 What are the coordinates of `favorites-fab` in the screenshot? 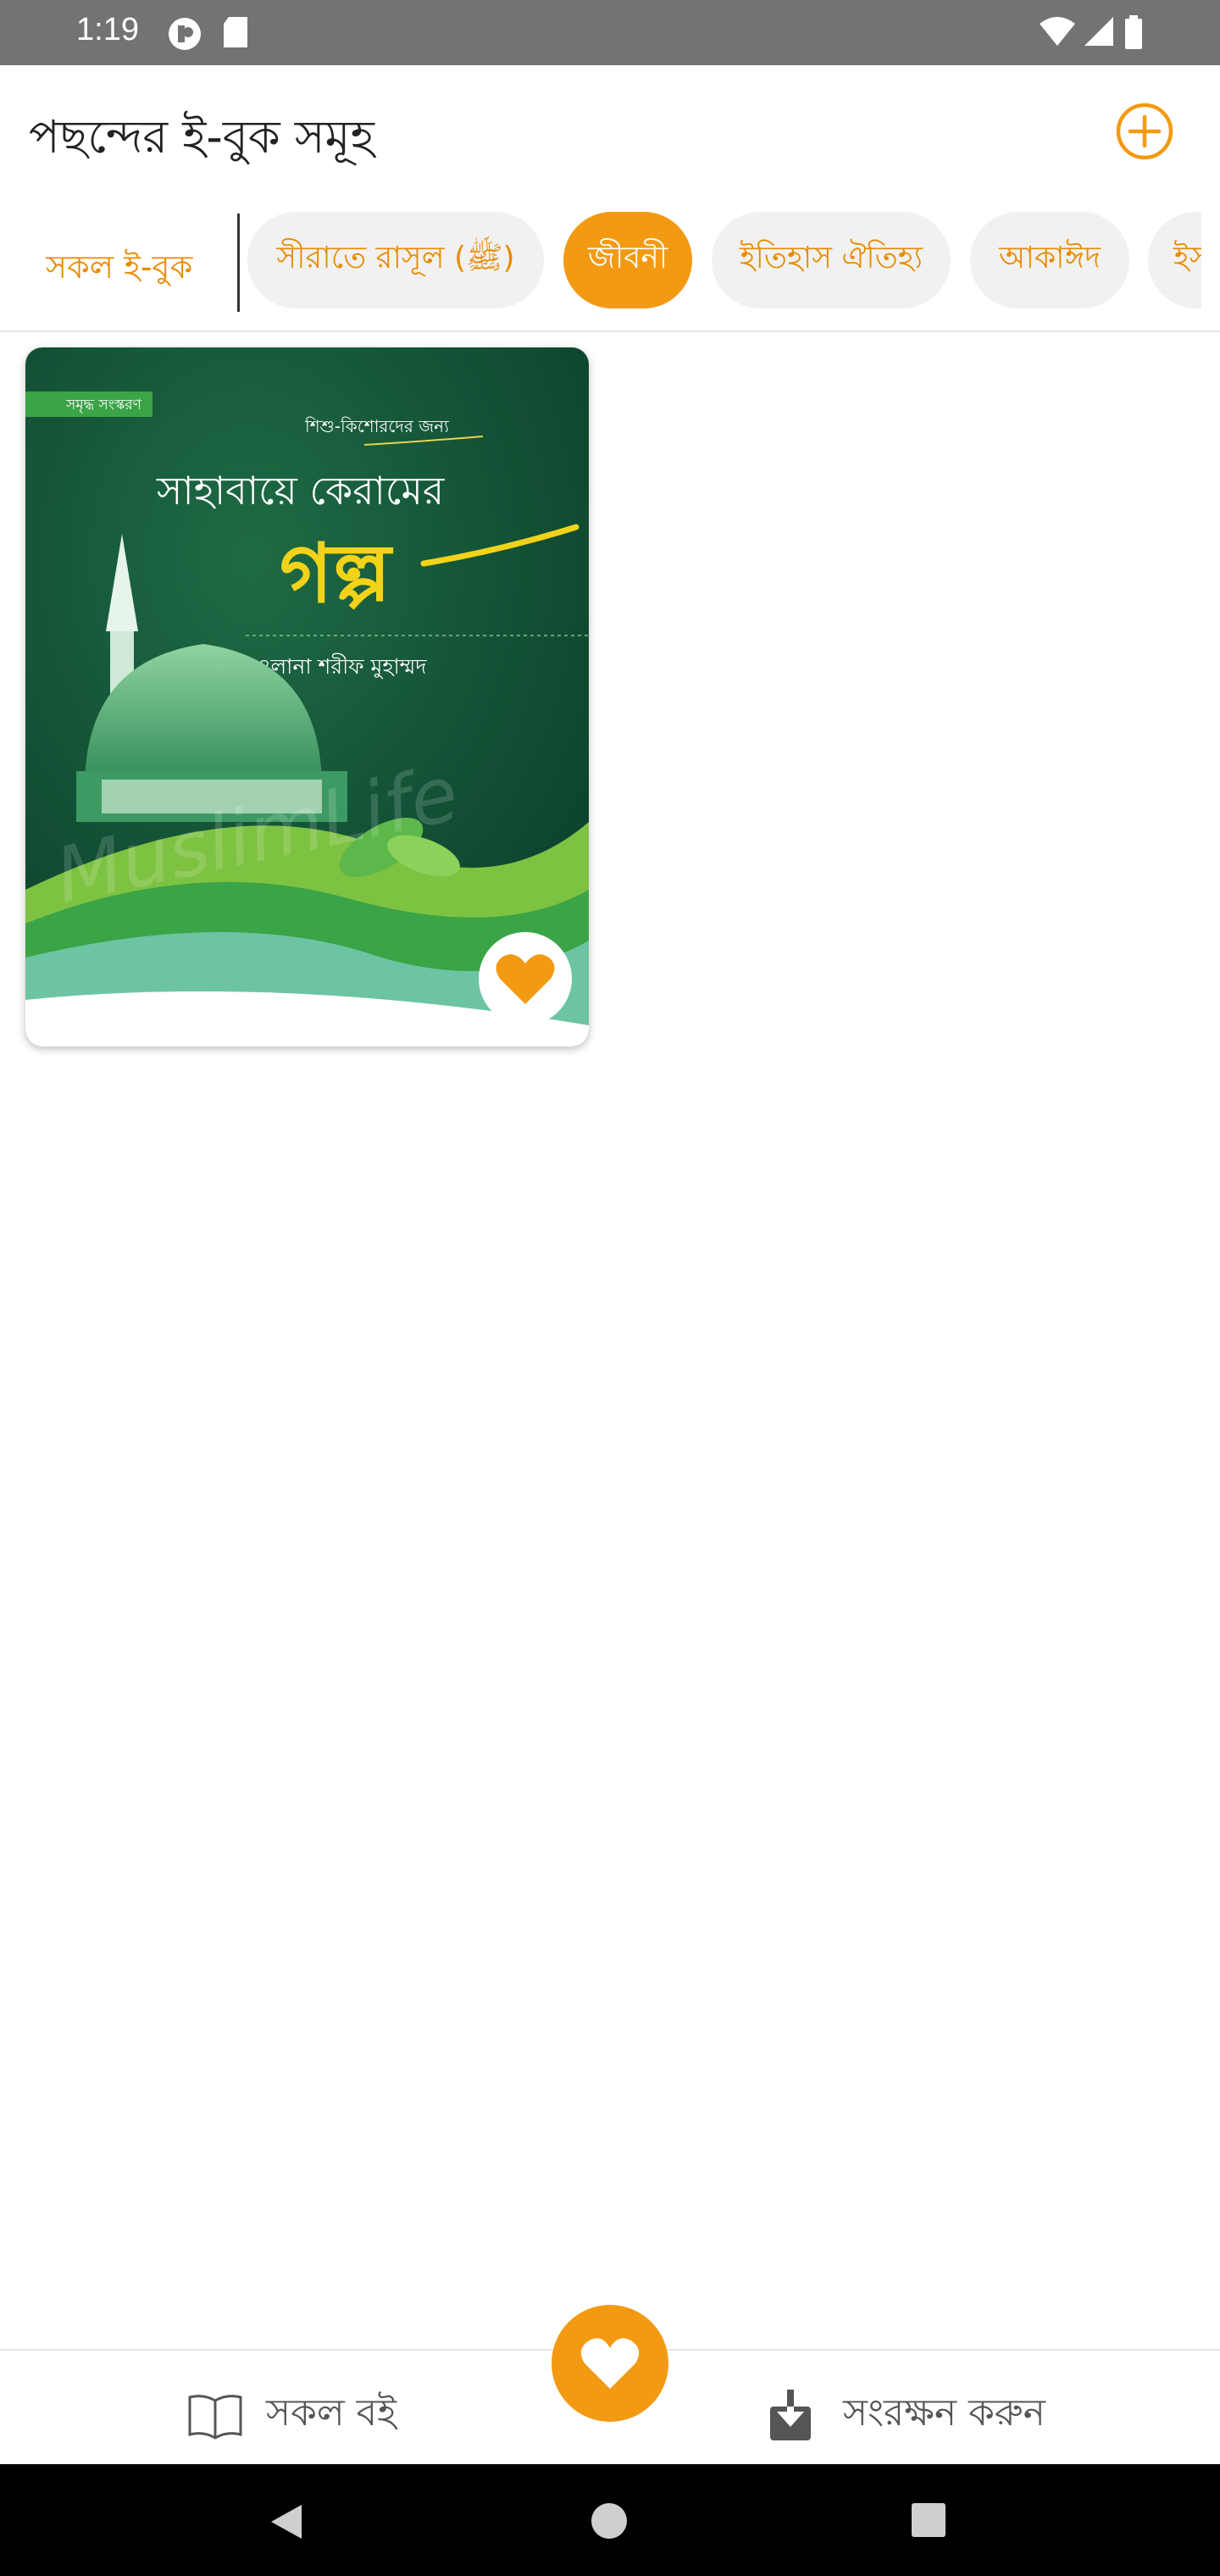 It's located at (610, 2363).